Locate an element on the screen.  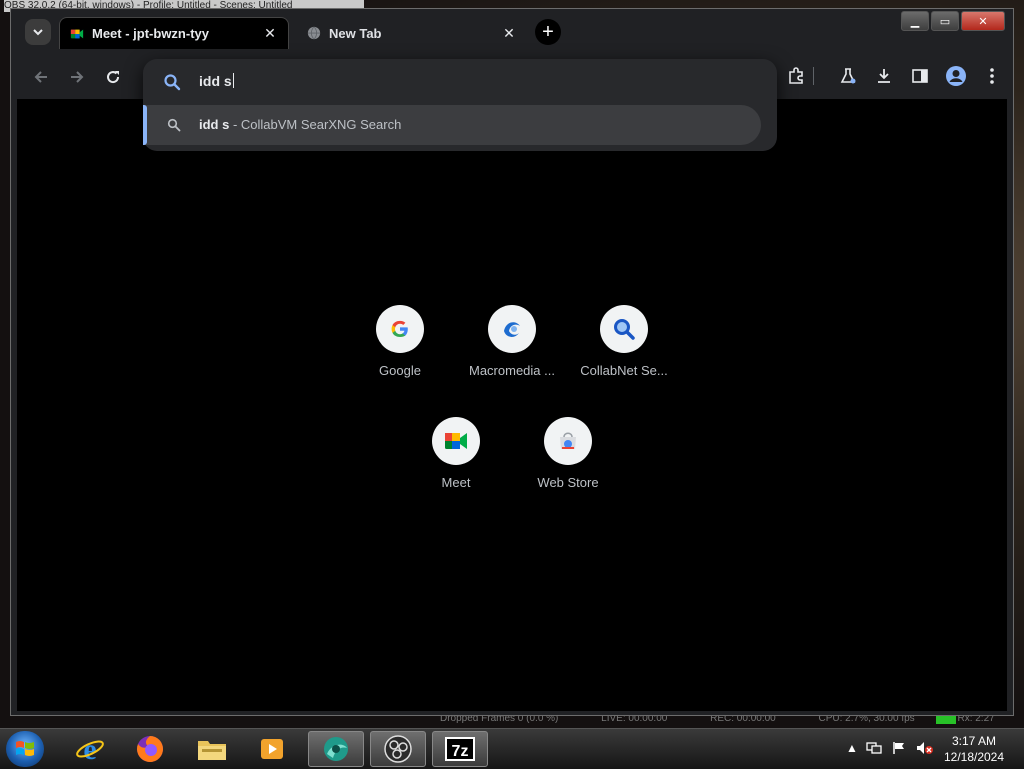
side-panel-button is located at coordinates (920, 76).